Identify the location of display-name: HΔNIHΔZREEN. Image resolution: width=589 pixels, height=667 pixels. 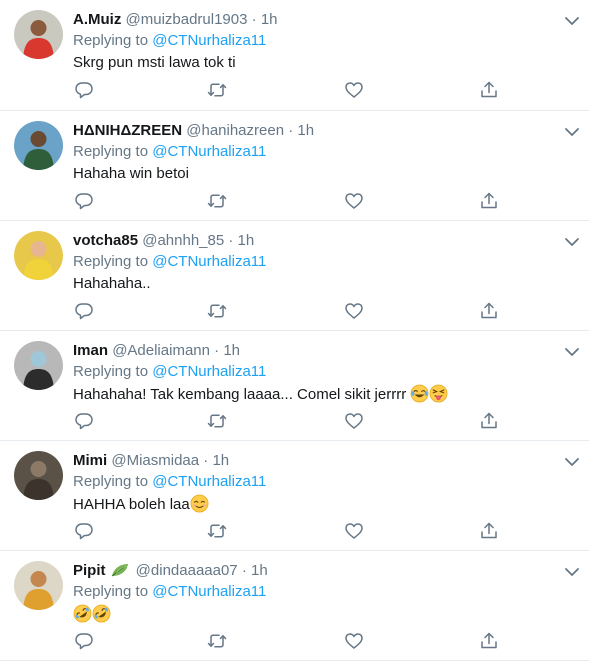
(127, 130).